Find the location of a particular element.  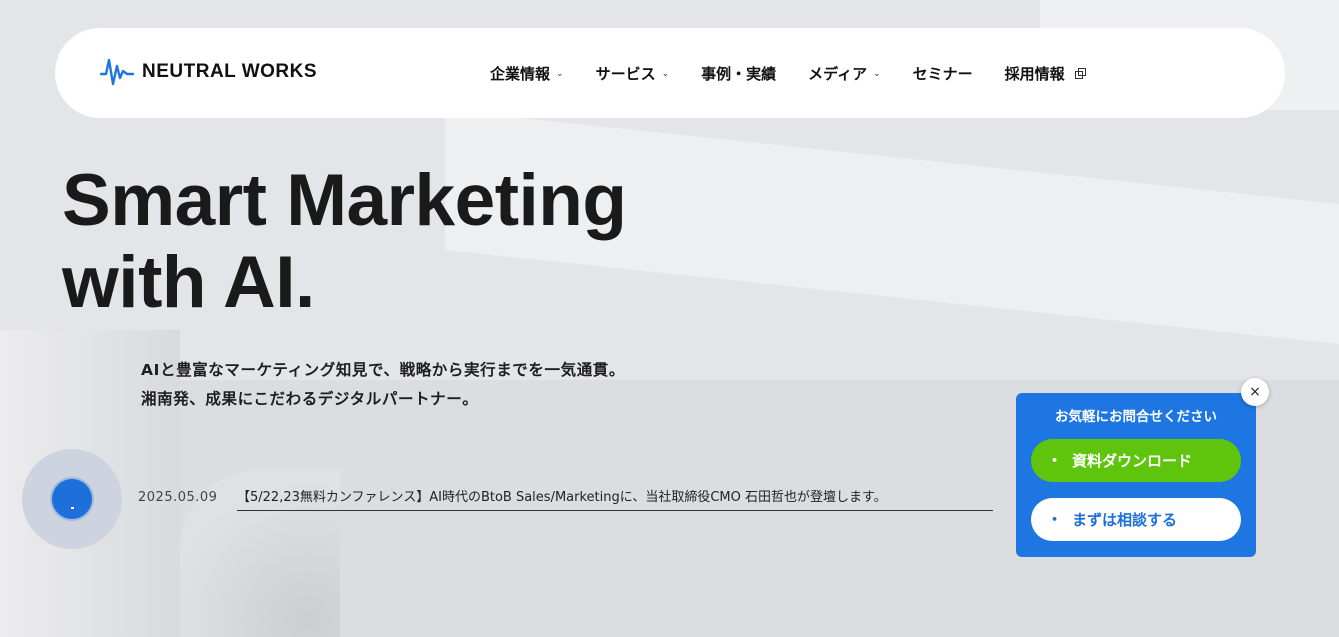

contact-panel: お気軽にお問合せください • 資料ダウンロード • まずは相談する is located at coordinates (1136, 475).